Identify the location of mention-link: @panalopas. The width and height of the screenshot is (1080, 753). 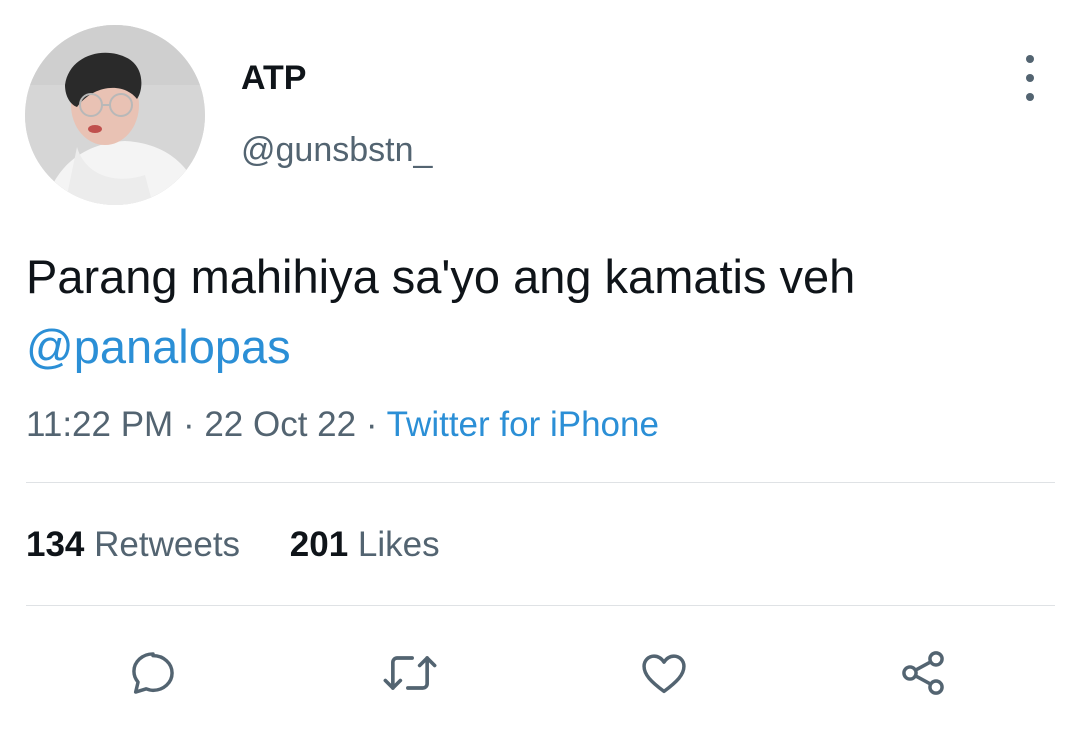
(541, 347).